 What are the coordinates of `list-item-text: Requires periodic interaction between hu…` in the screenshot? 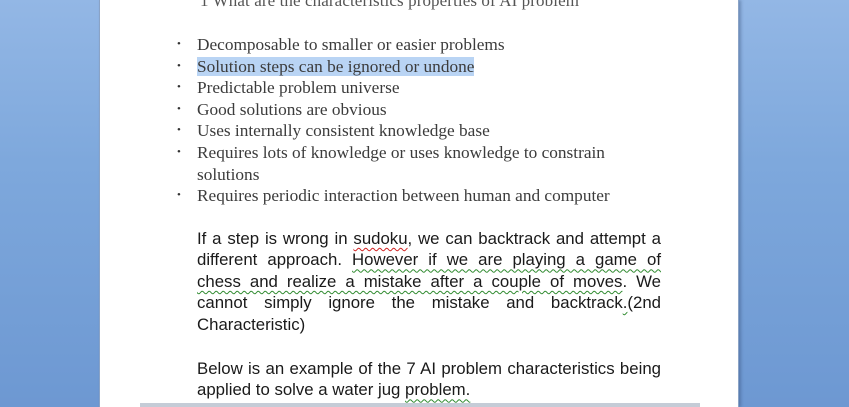 It's located at (403, 196).